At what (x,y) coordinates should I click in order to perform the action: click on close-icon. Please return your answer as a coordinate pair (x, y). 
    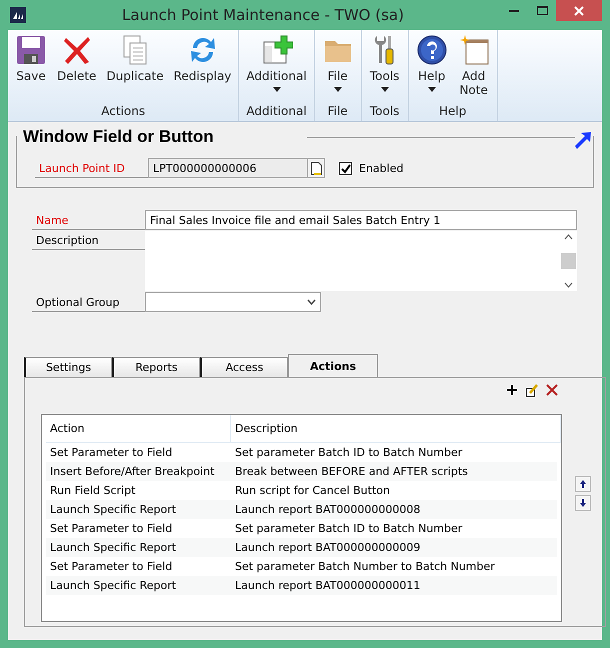
    Looking at the image, I should click on (579, 11).